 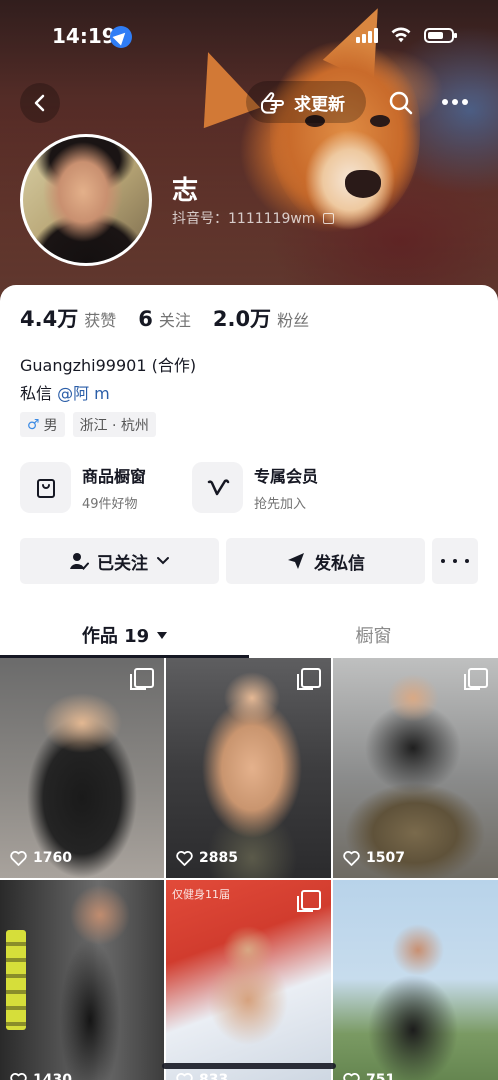 I want to click on content-tabs: 作品 19 橱窗, so click(x=249, y=635).